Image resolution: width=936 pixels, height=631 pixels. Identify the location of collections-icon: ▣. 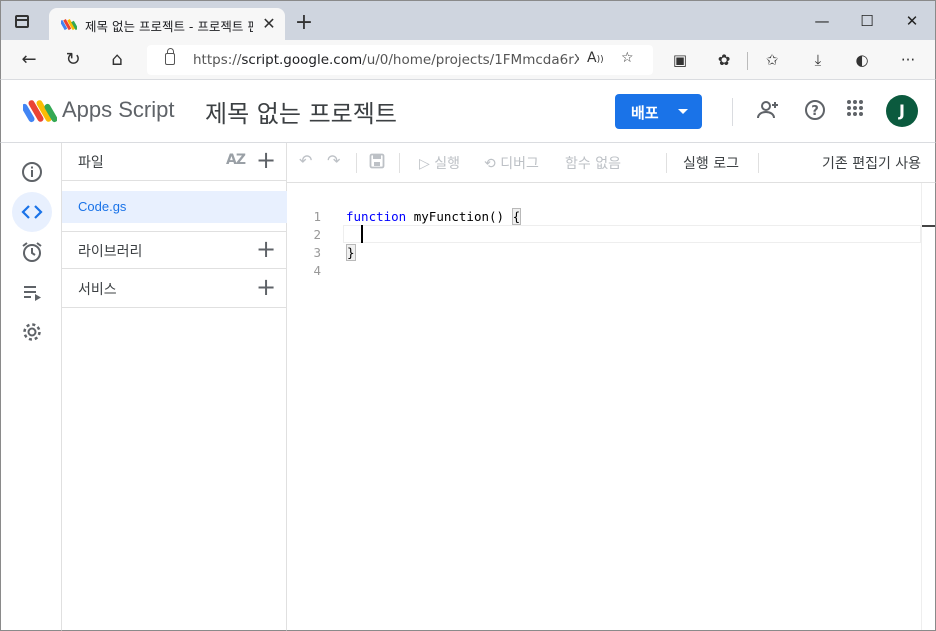
(680, 60).